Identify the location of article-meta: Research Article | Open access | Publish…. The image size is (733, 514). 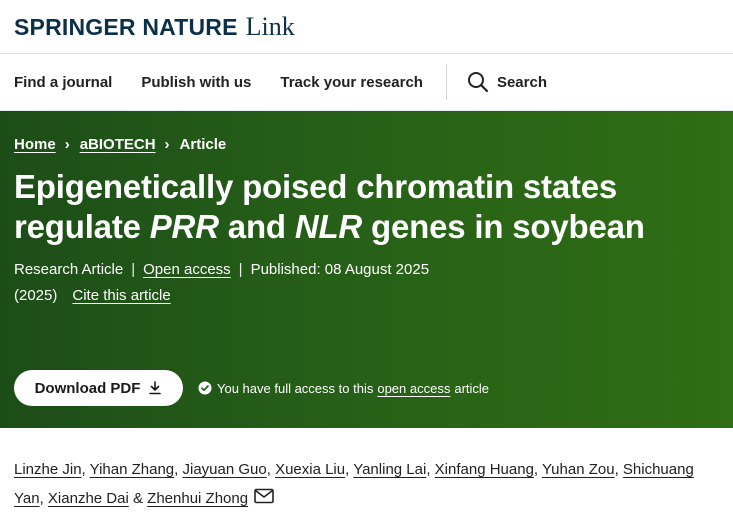
(366, 269).